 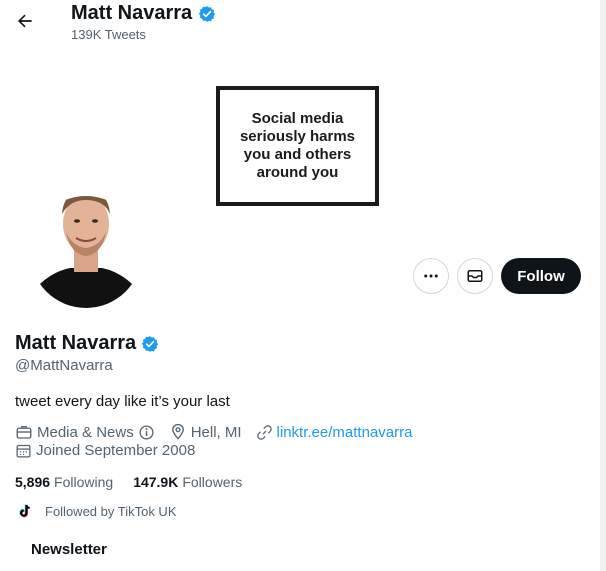 I want to click on joined-label: Joined September 2008, so click(x=116, y=450).